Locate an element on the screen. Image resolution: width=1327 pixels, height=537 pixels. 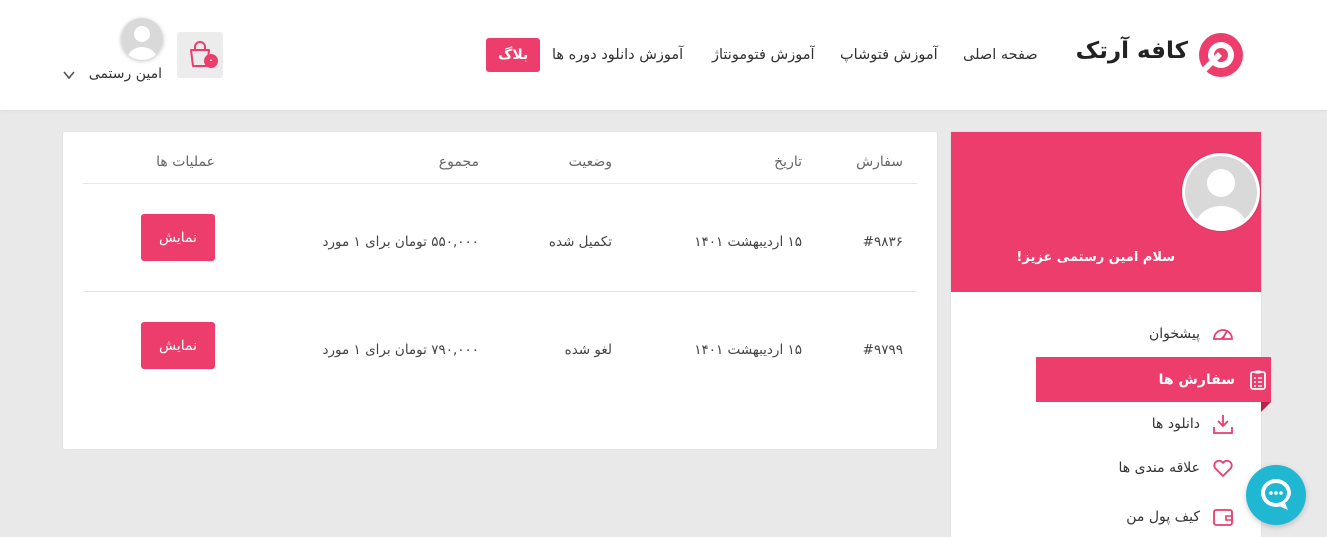
order-total: ۵۵۰,۰۰۰ تومان برای ۱ مورد is located at coordinates (401, 242).